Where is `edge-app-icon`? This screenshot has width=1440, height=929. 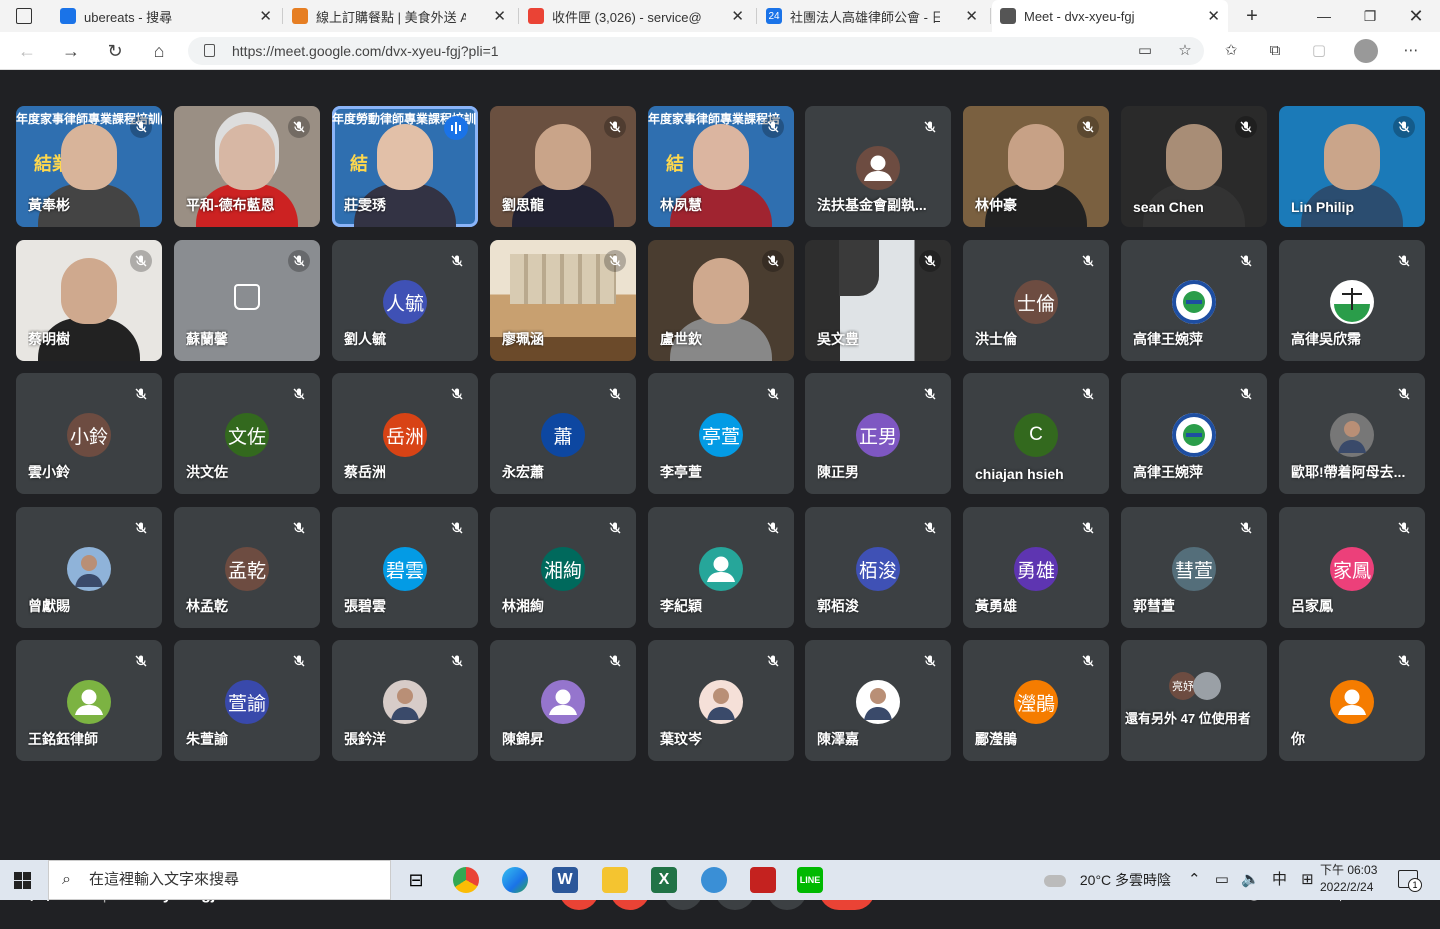 edge-app-icon is located at coordinates (515, 880).